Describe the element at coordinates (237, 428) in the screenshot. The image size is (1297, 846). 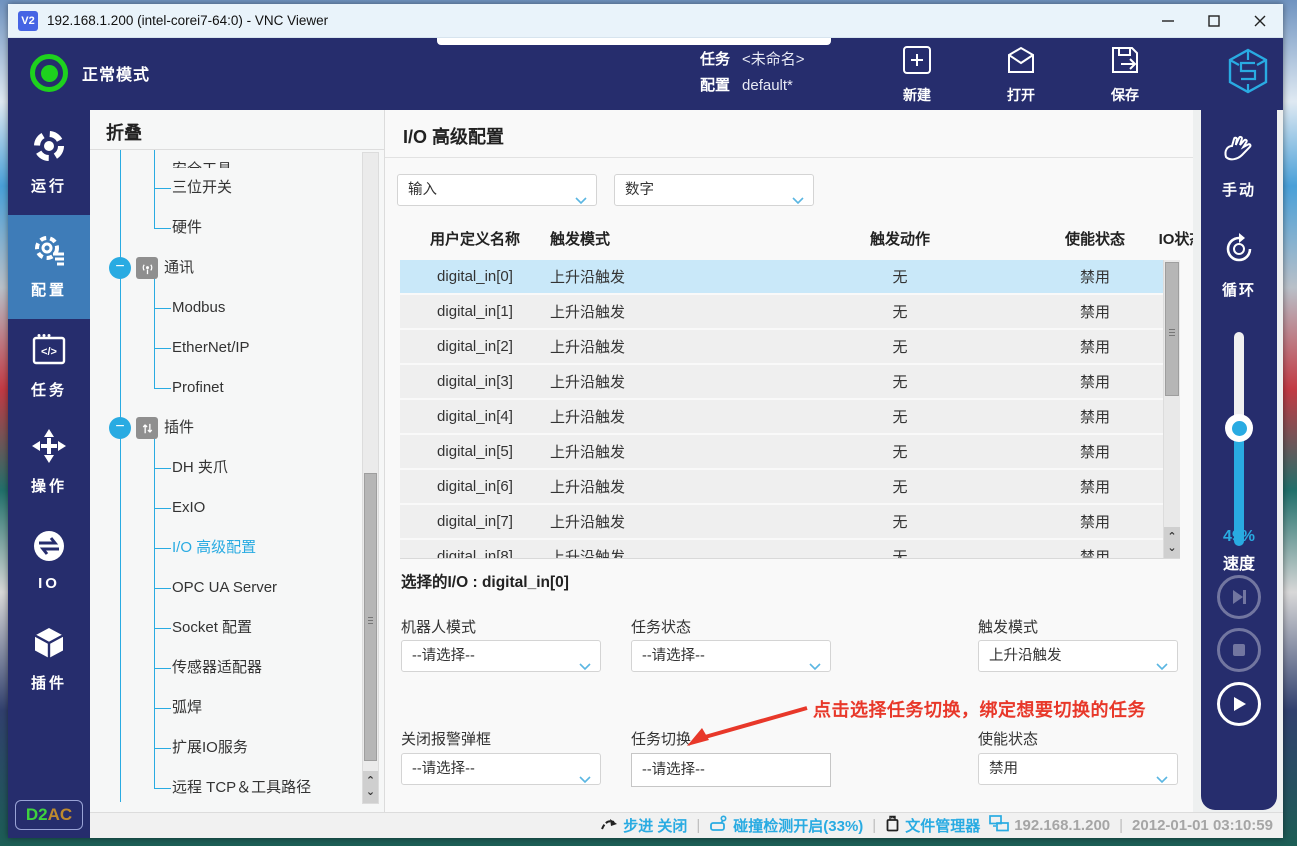
I see `tree-item-plugins: − 插件` at that location.